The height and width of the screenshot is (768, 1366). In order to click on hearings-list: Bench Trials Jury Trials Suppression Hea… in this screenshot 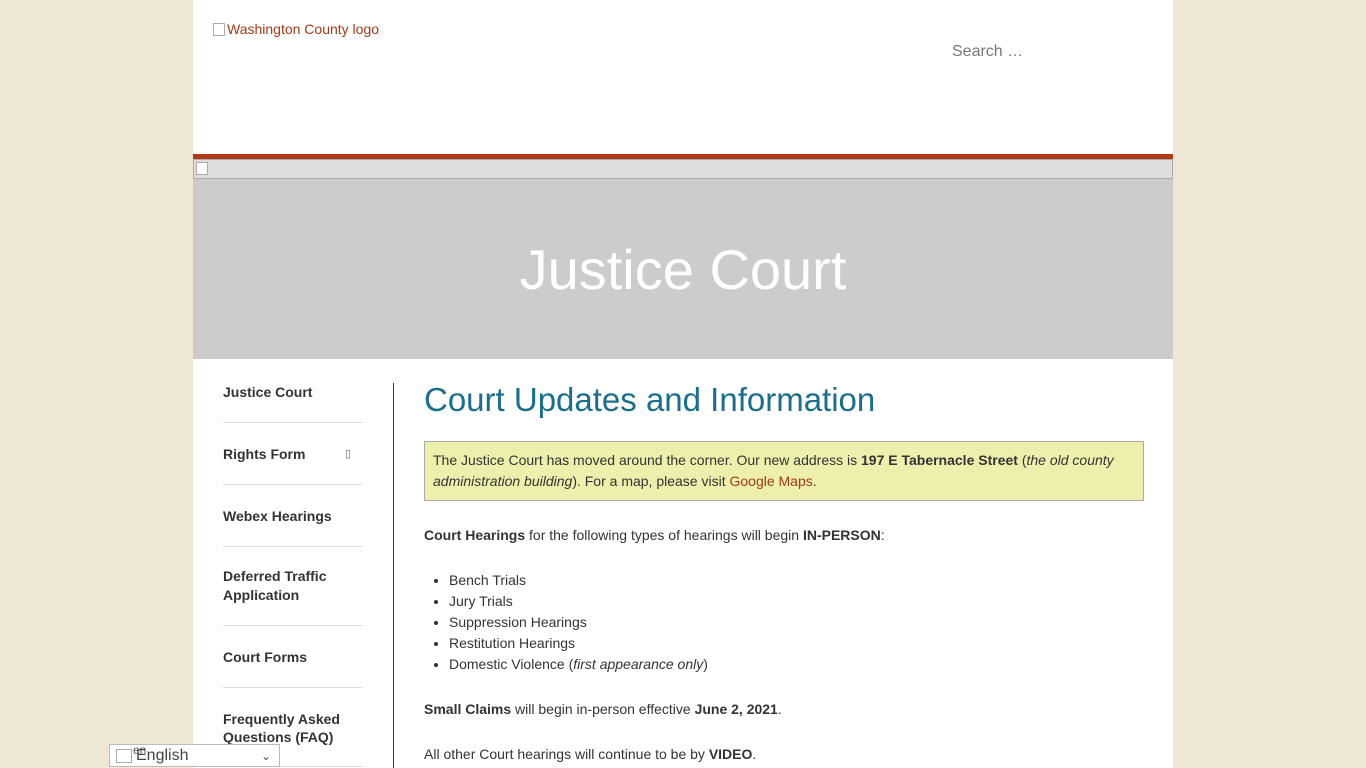, I will do `click(784, 622)`.